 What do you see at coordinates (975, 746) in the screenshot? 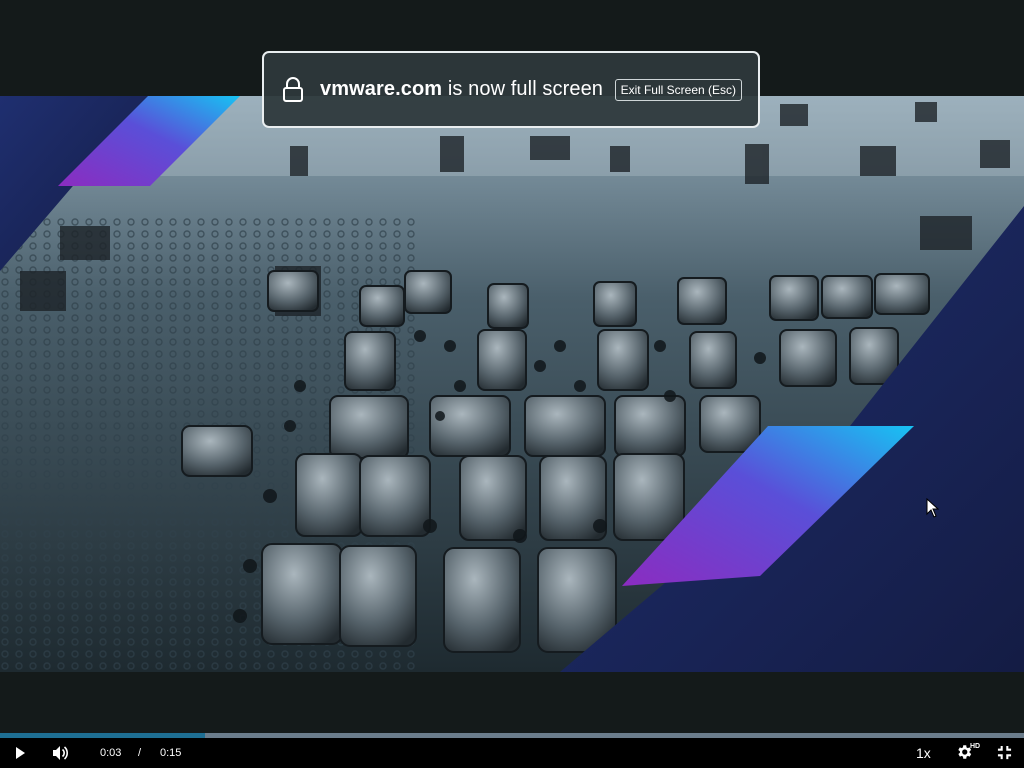
I see `hd-badge: HD` at bounding box center [975, 746].